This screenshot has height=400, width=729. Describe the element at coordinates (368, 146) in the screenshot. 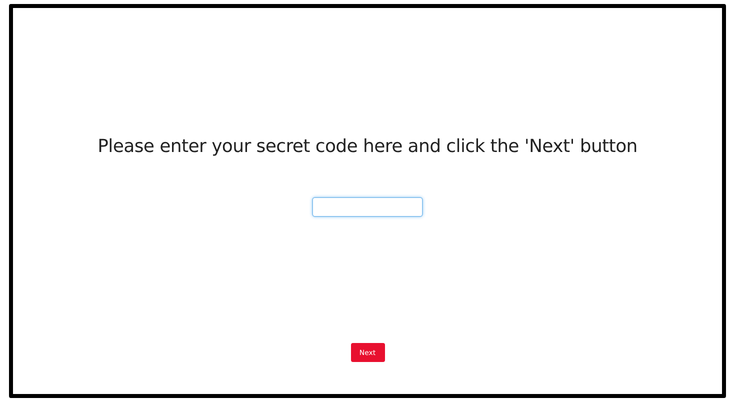

I see `instruction-text: Please enter your secret code here and click the 'Next' button` at that location.